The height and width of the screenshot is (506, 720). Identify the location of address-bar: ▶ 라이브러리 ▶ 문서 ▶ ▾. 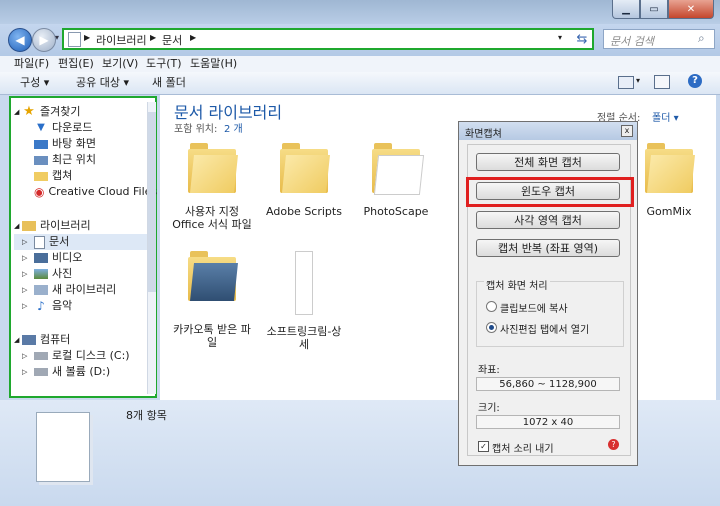
(328, 39).